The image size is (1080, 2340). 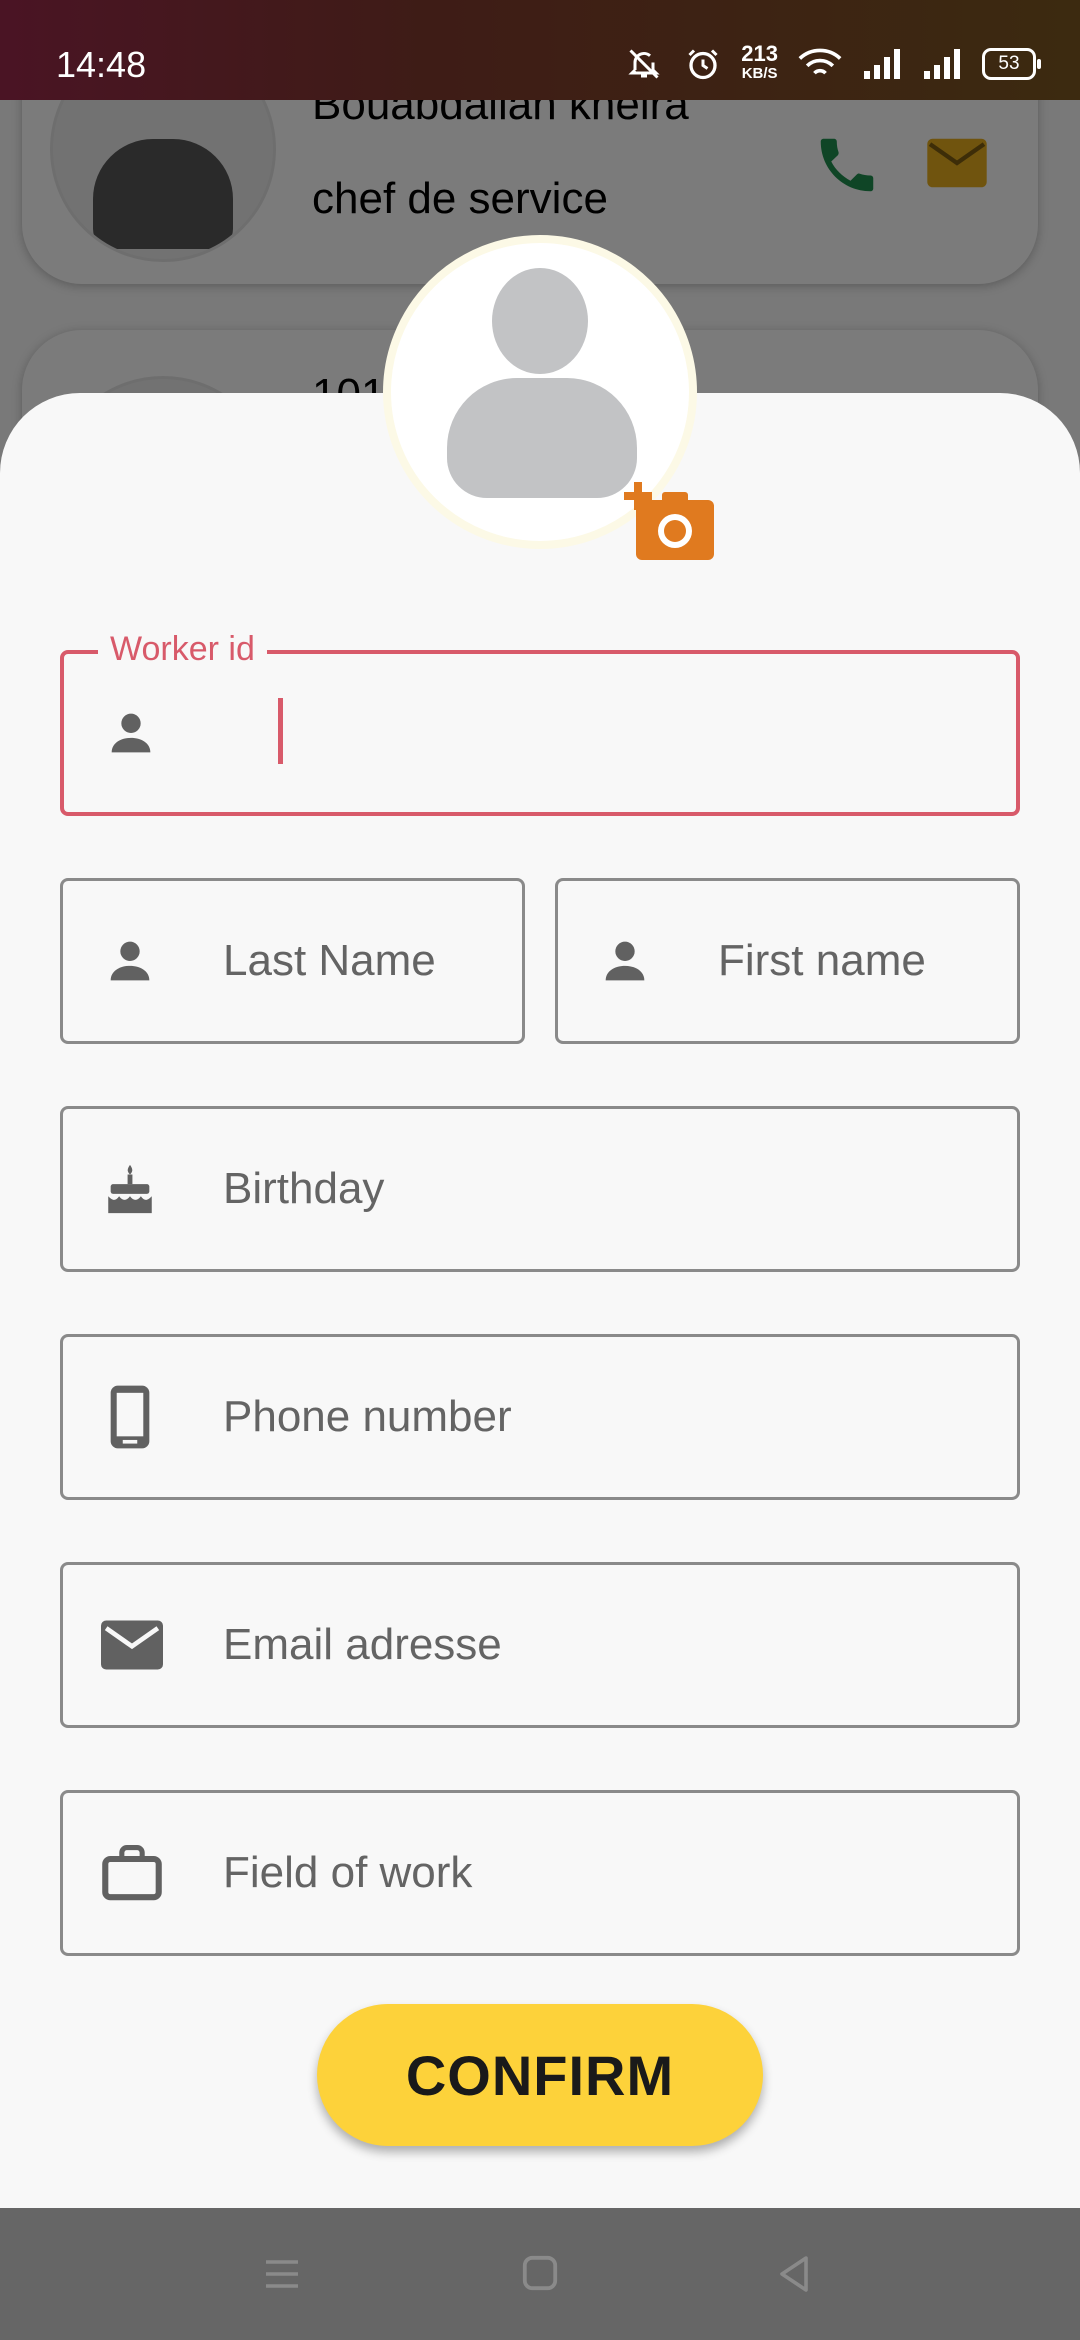 What do you see at coordinates (1011, 64) in the screenshot?
I see `battery-indicator: 53` at bounding box center [1011, 64].